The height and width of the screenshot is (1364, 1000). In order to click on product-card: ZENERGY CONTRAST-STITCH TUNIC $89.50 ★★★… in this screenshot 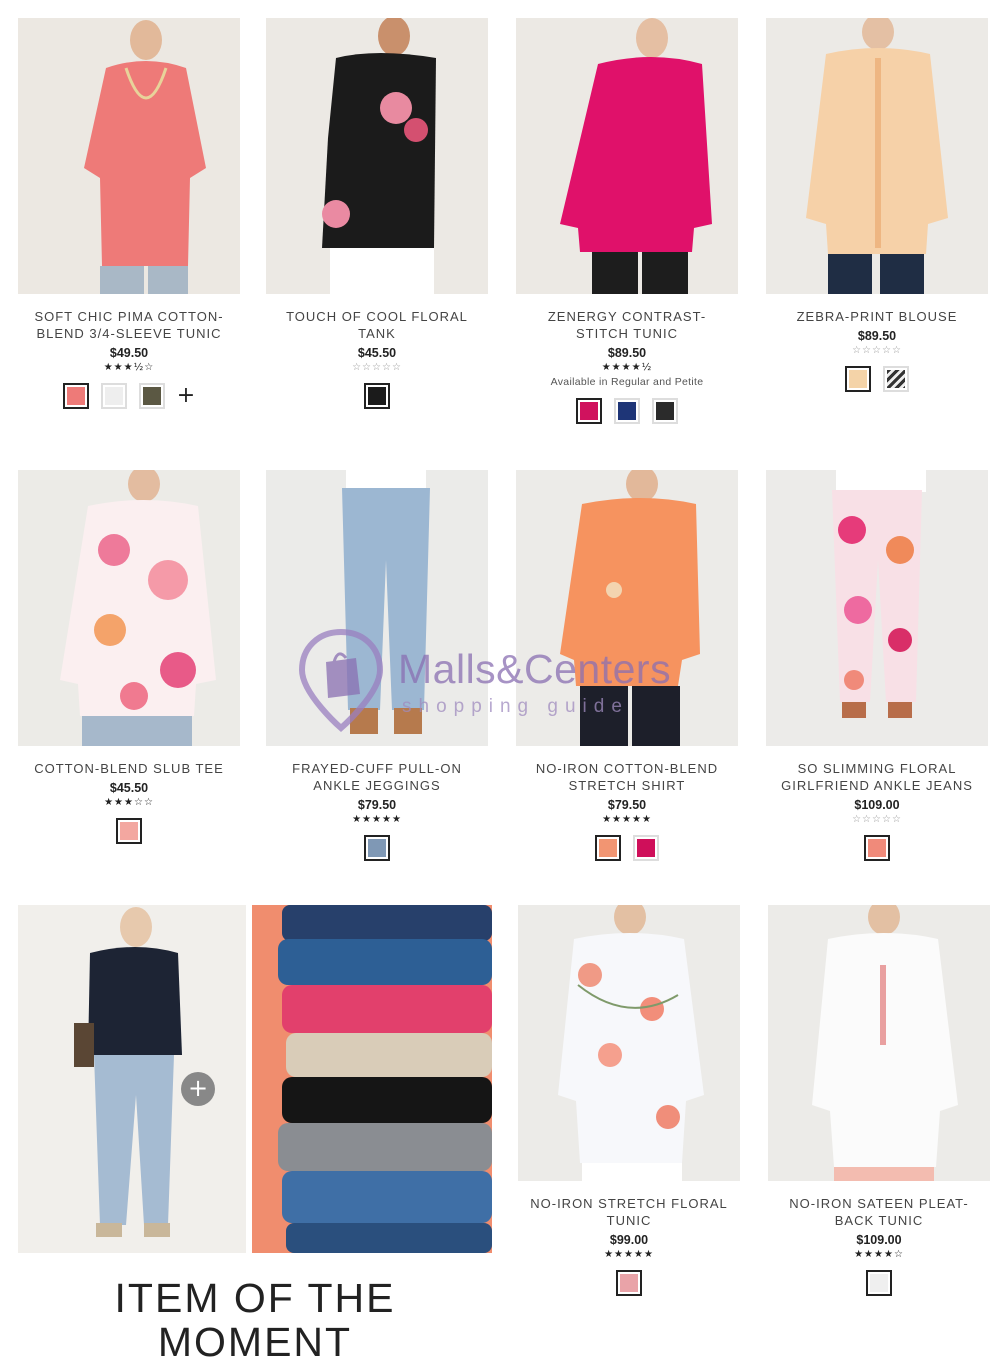, I will do `click(627, 228)`.